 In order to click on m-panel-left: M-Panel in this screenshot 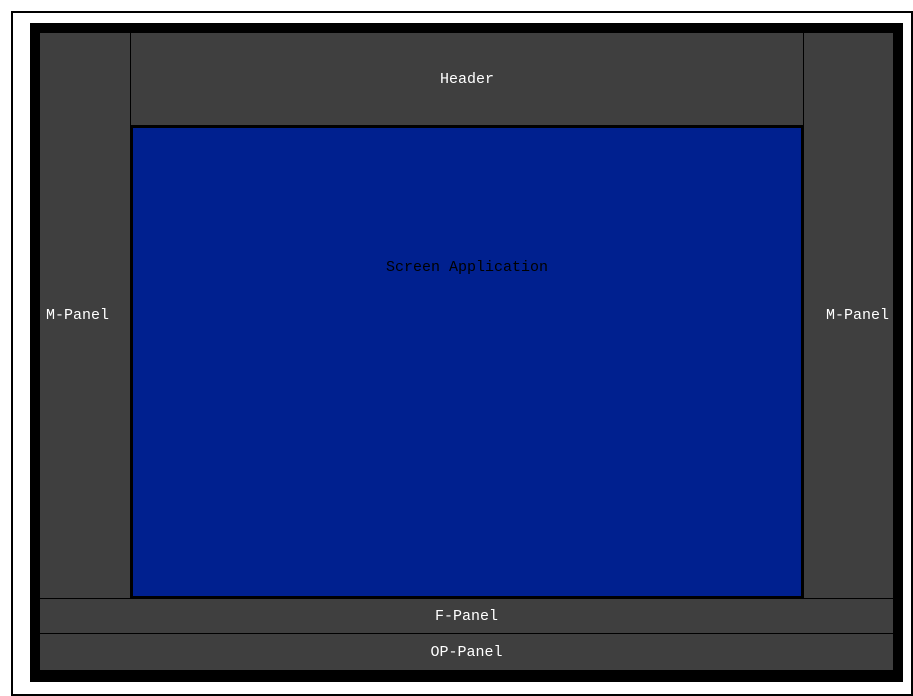, I will do `click(85, 315)`.